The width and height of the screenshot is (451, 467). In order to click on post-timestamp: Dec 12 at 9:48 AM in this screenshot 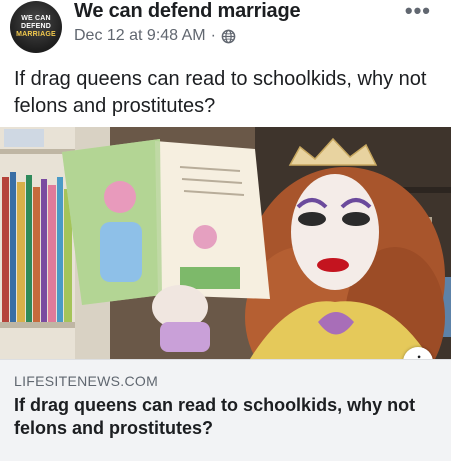, I will do `click(140, 36)`.